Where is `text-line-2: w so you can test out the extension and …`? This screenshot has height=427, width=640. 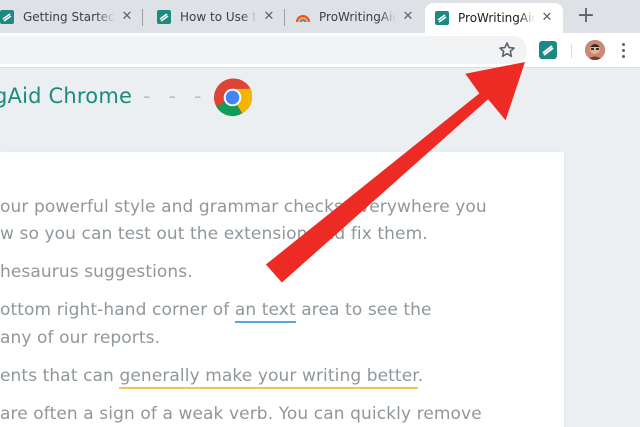
text-line-2: w so you can test out the extension and … is located at coordinates (214, 234).